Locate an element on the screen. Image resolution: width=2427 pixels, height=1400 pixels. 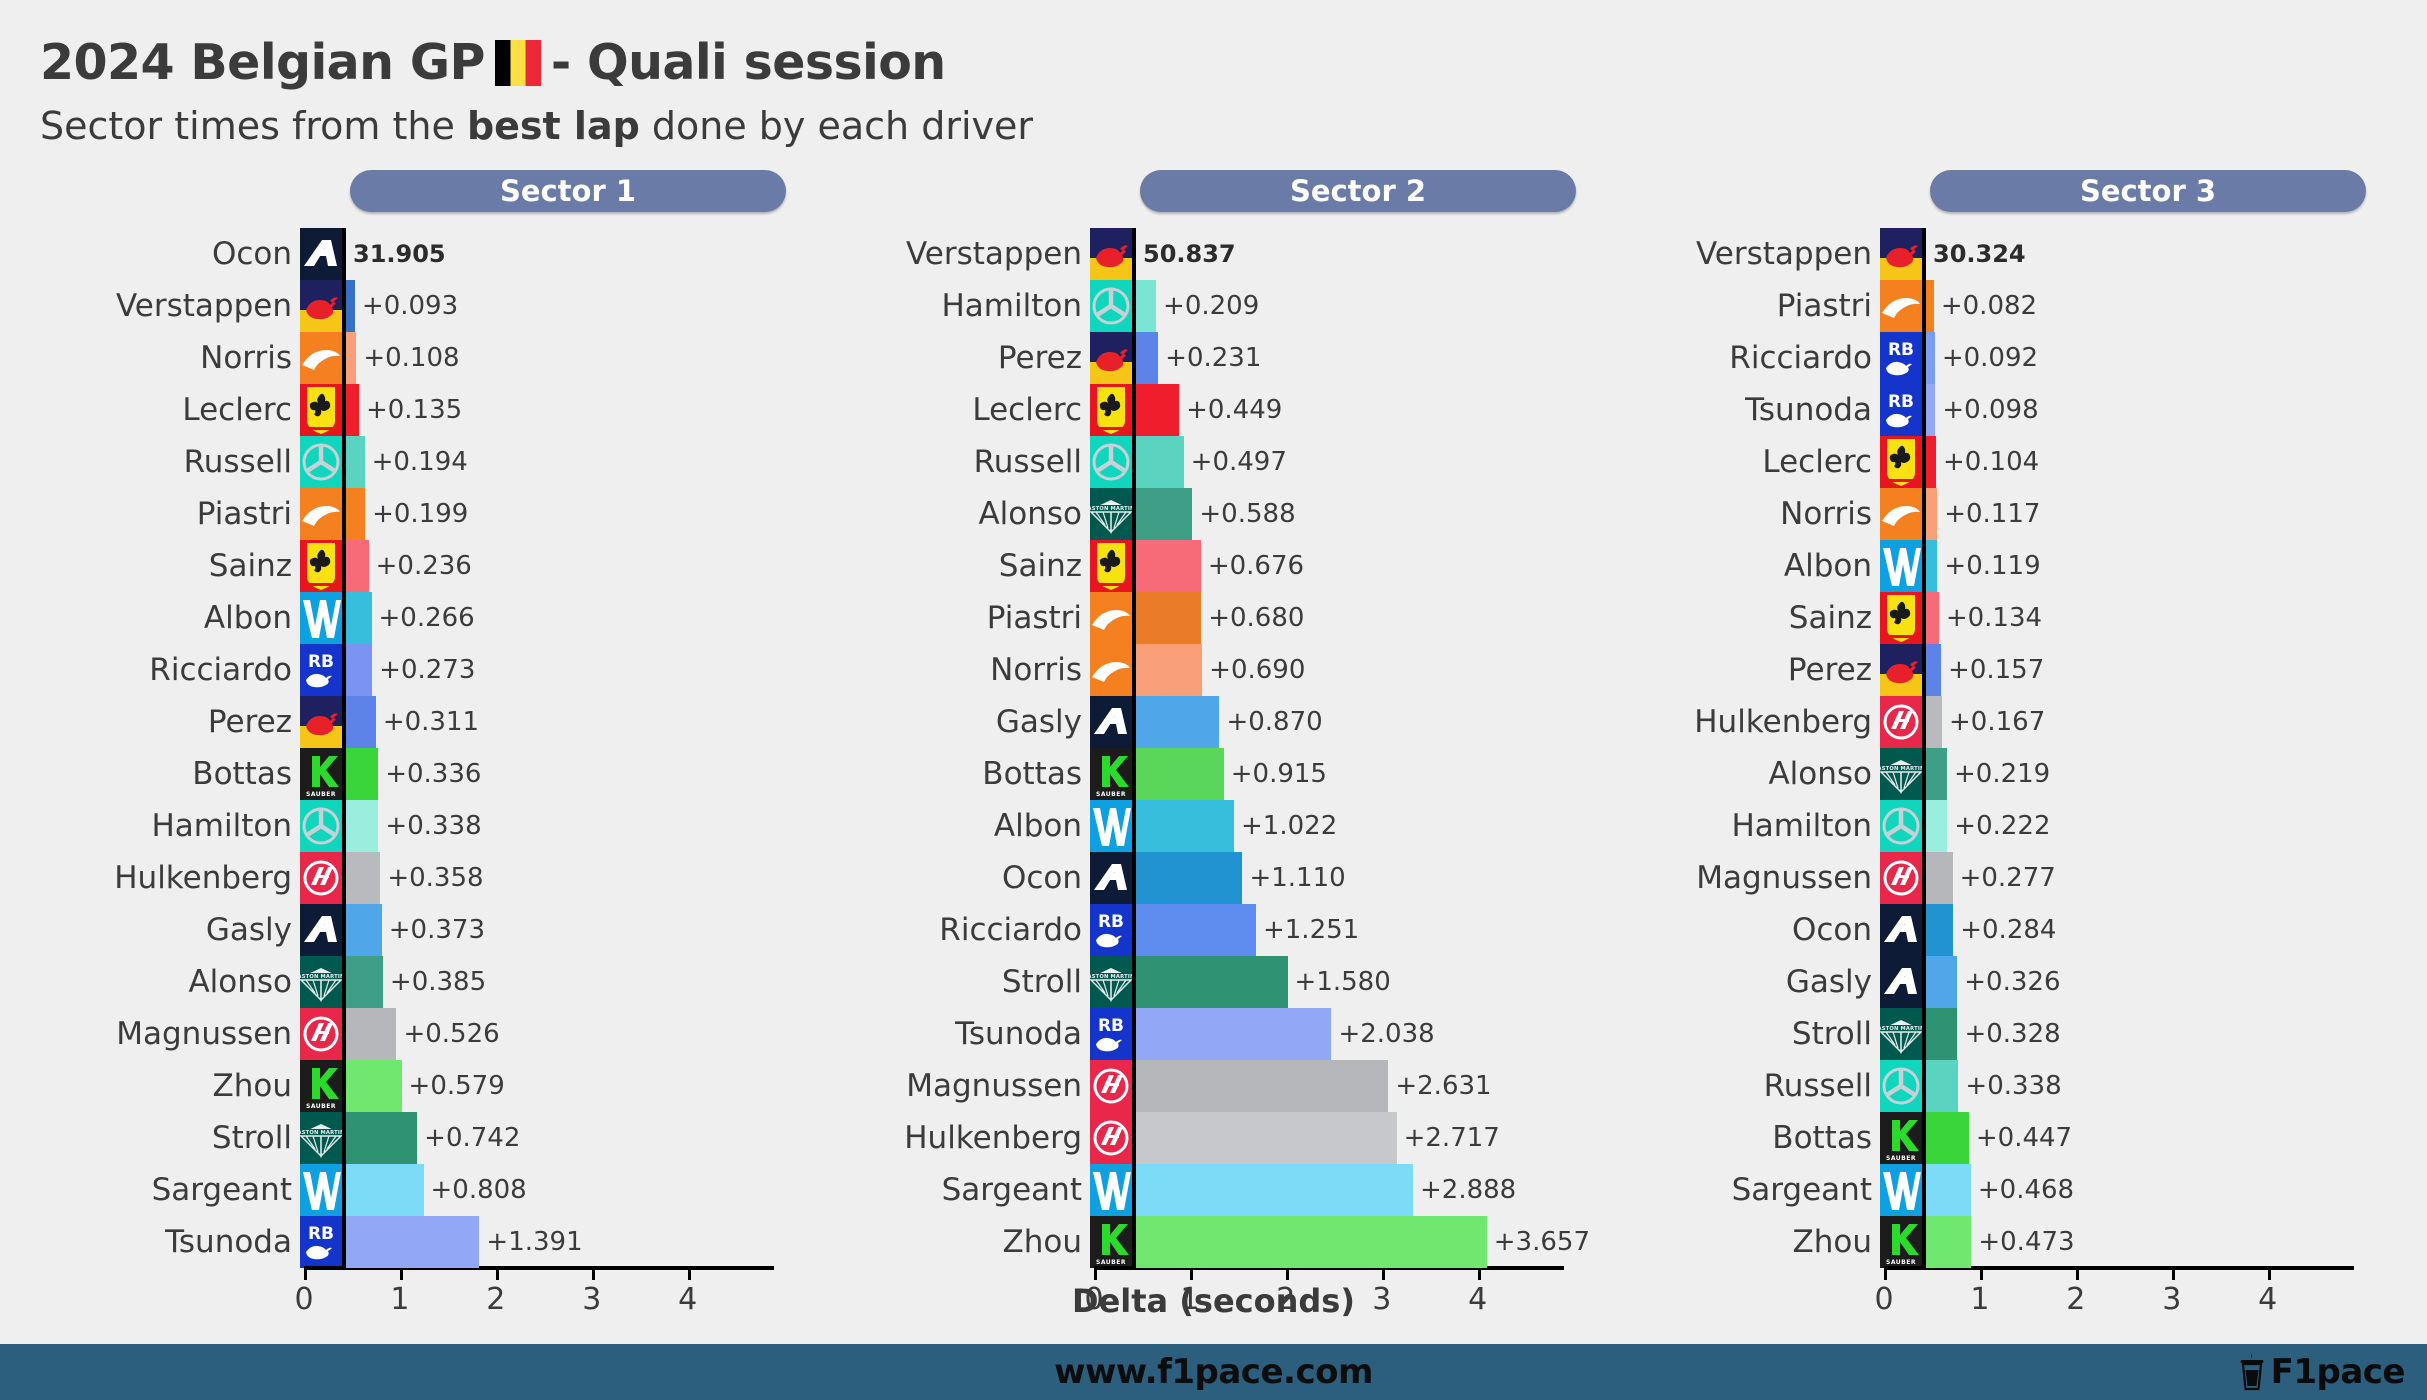
delta-value-label: +0.194 is located at coordinates (419, 462).